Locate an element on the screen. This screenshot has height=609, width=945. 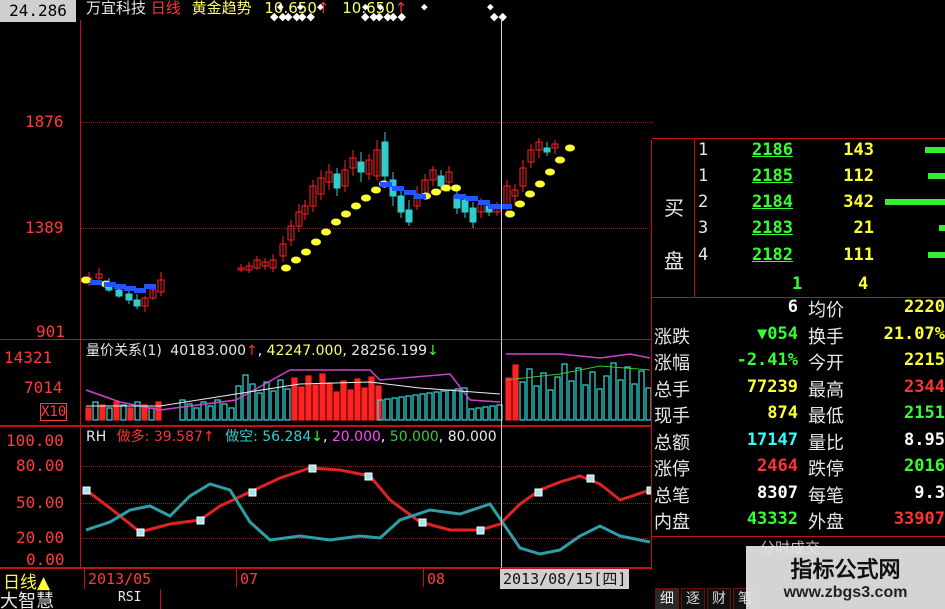
quote-label: 总额 is located at coordinates (672, 443).